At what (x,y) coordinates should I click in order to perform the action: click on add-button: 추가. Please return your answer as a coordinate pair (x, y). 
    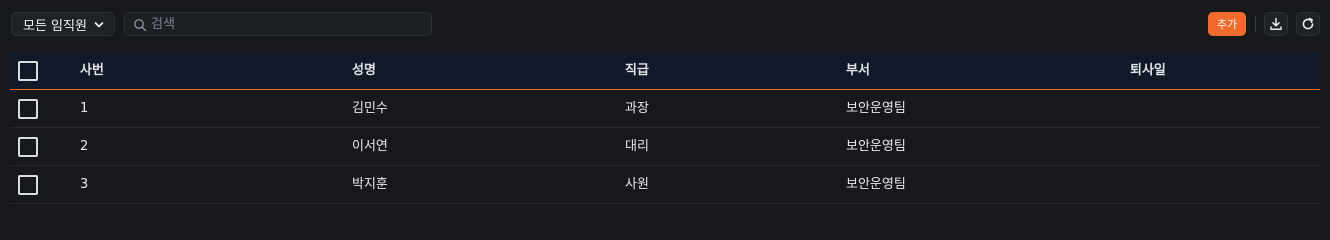
    Looking at the image, I should click on (1227, 24).